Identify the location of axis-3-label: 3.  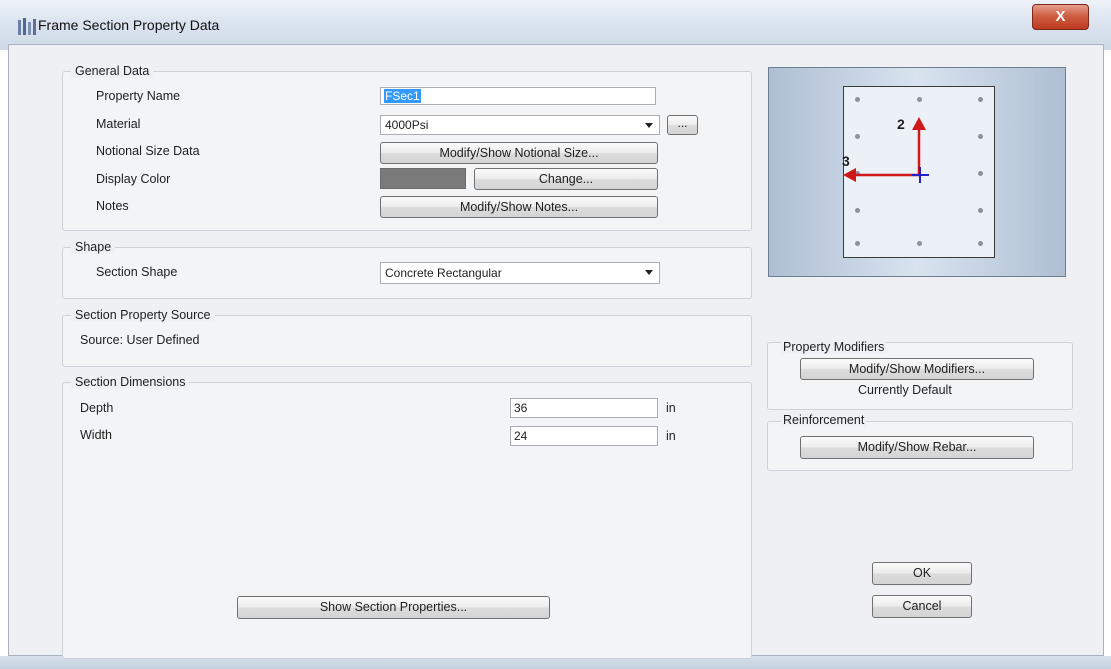
(846, 161).